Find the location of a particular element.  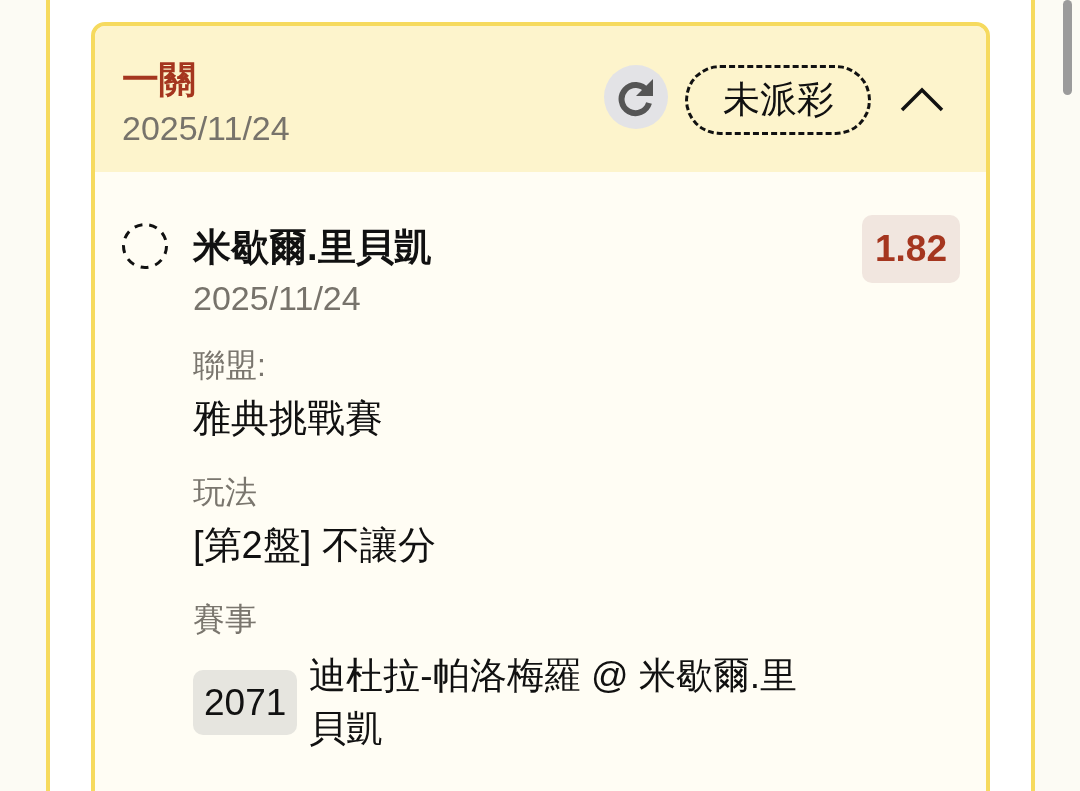

field-label: 玩法 is located at coordinates (225, 492).